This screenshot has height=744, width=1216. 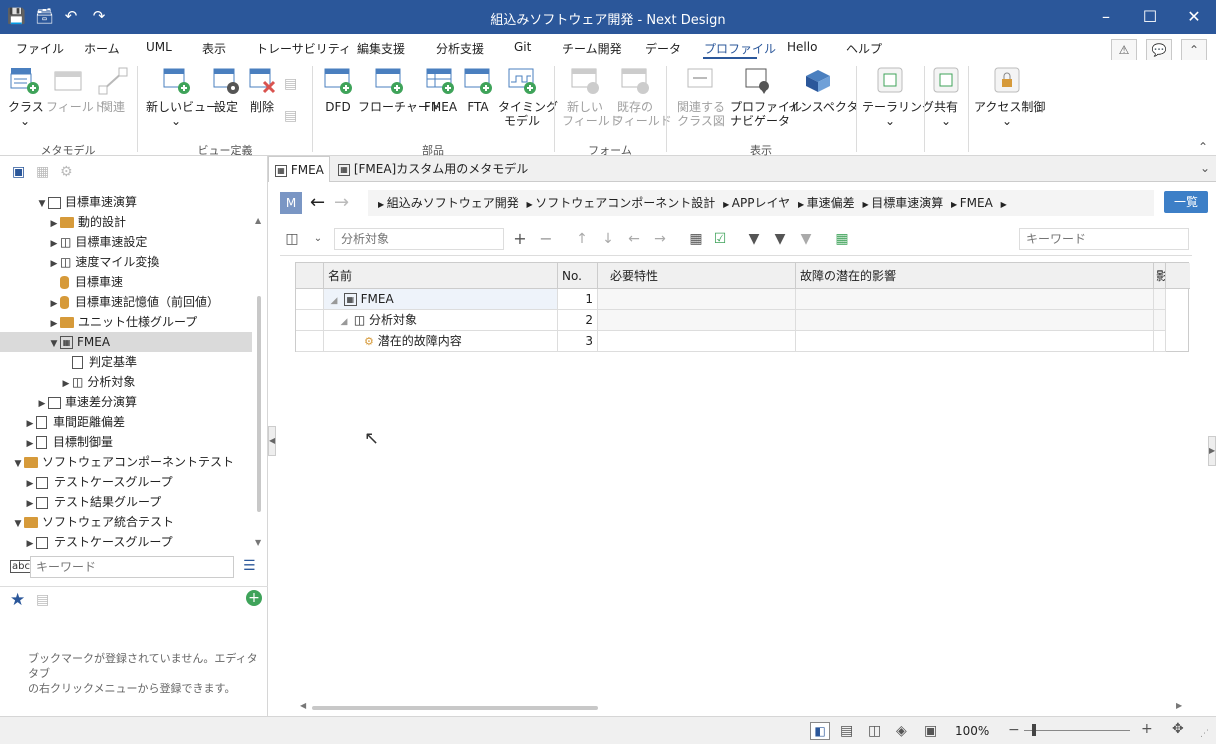 I want to click on tree-item: 判定基準, so click(x=126, y=362).